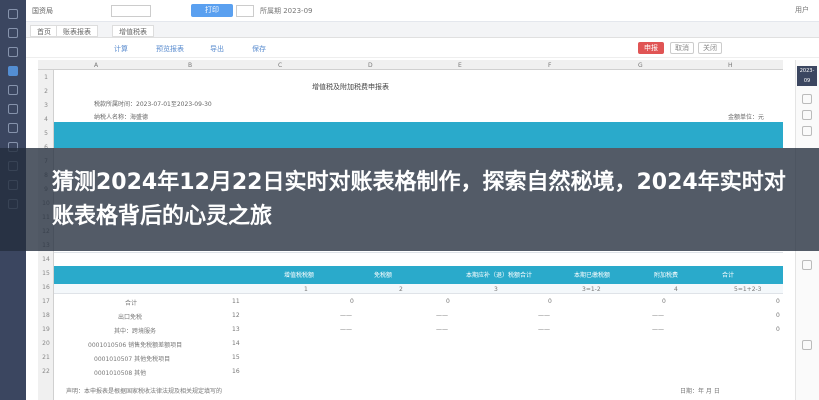 The image size is (819, 400). I want to click on refresh-icon, so click(807, 99).